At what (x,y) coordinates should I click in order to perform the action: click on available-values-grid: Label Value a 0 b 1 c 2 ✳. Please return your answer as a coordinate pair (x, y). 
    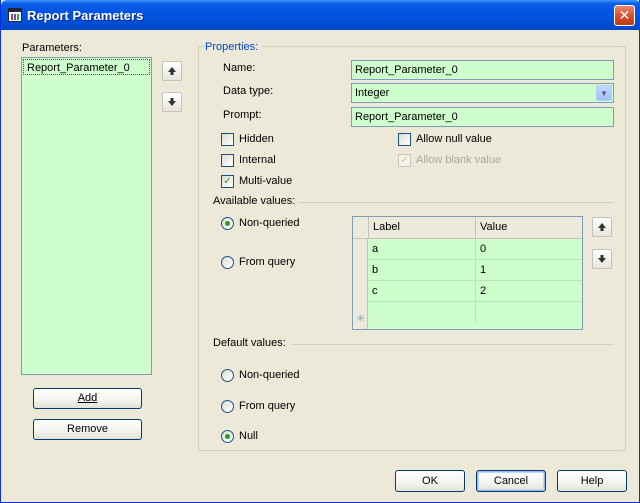
    Looking at the image, I should click on (467, 273).